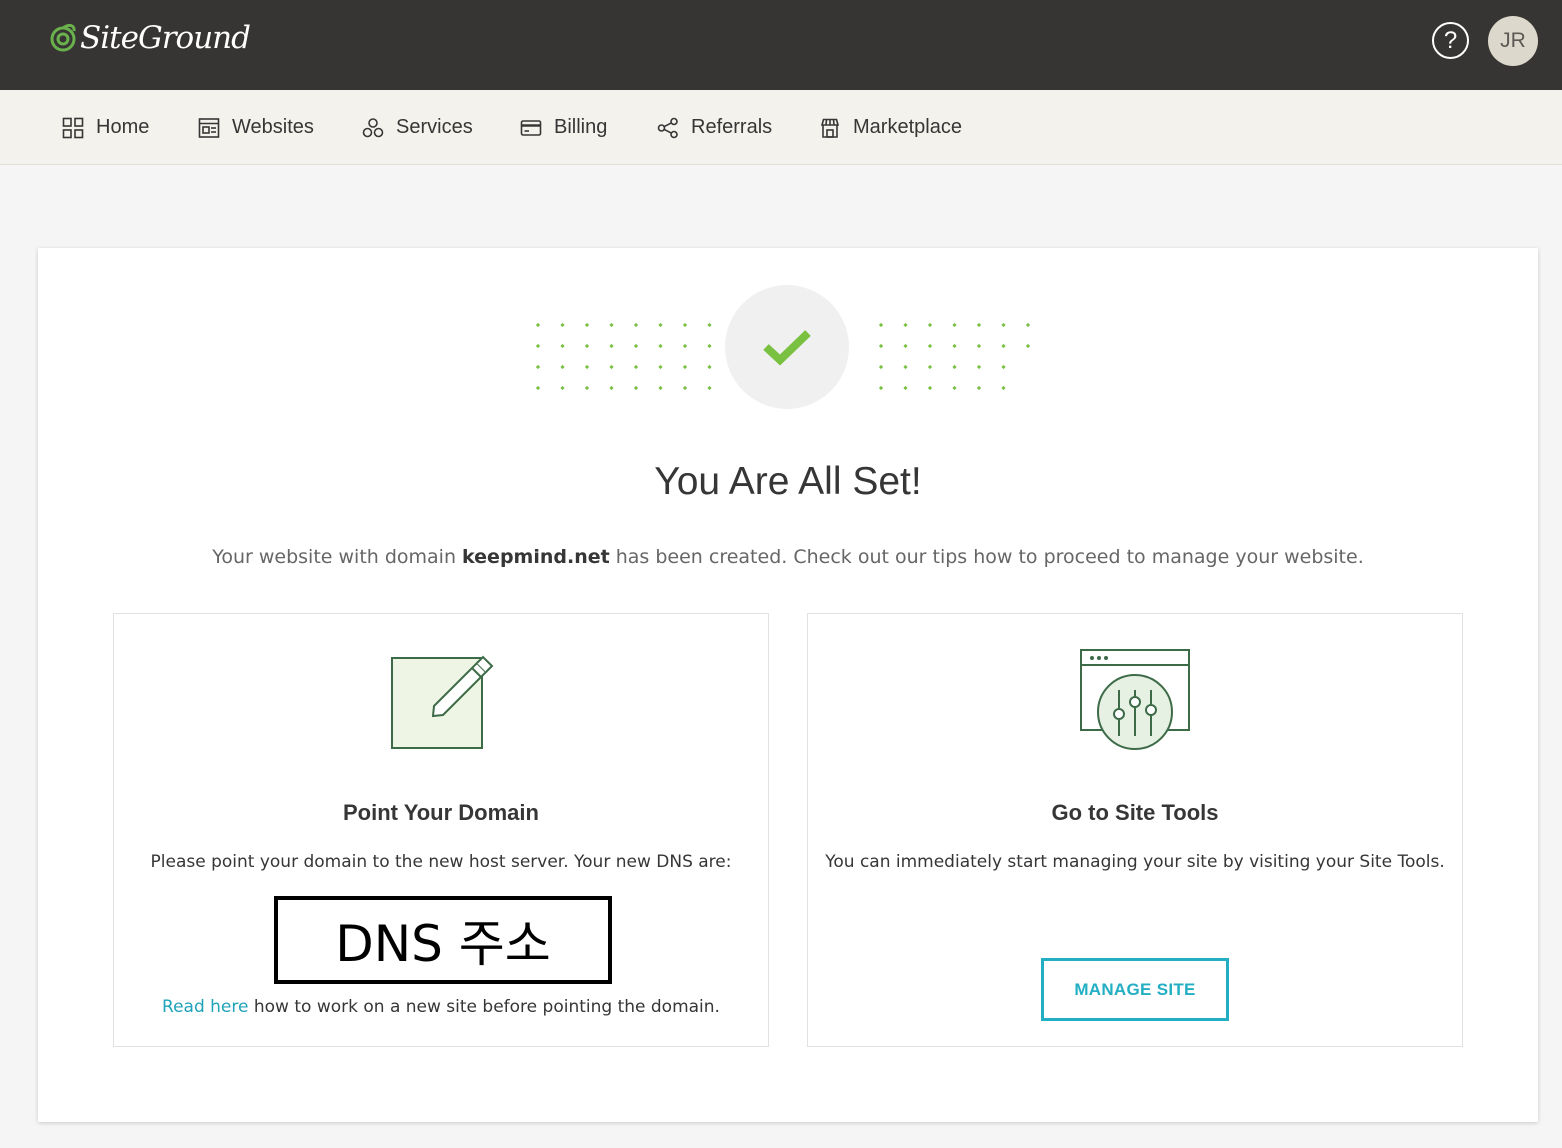 The height and width of the screenshot is (1148, 1562). I want to click on nav-item-websites: Websites, so click(256, 127).